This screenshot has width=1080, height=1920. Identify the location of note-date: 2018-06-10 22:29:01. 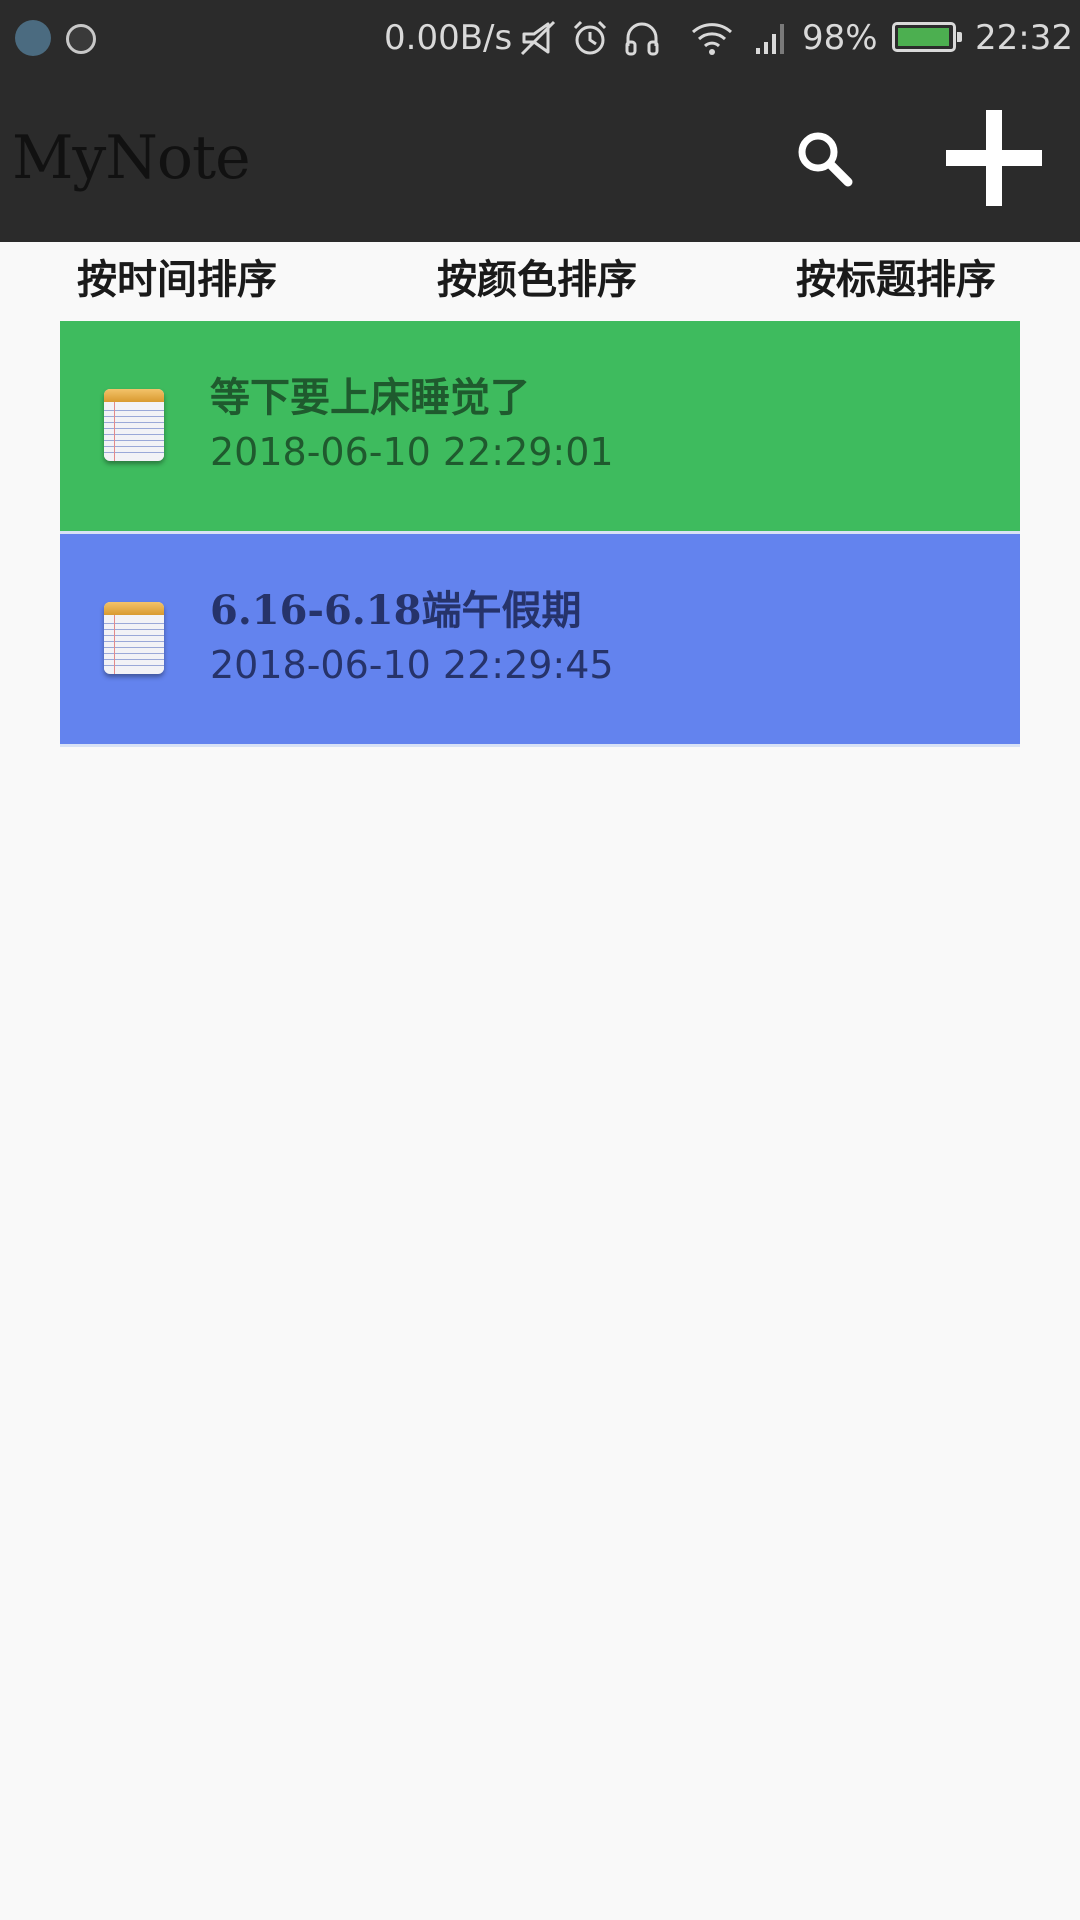
(412, 452).